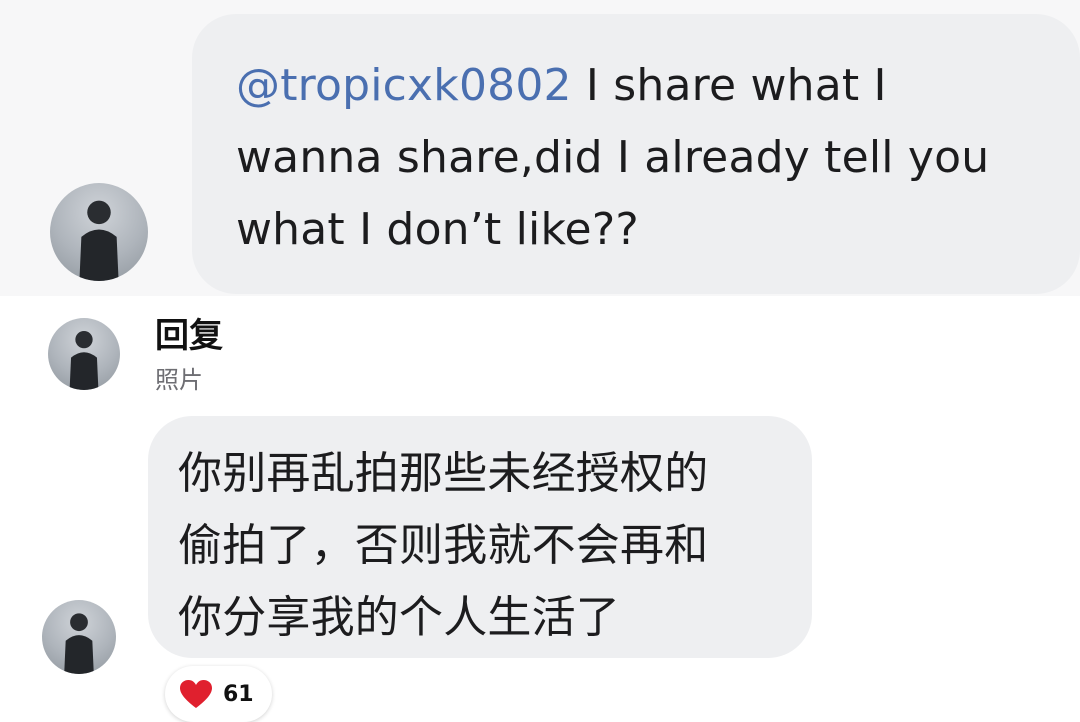 This screenshot has width=1080, height=722. I want to click on heart-icon, so click(196, 694).